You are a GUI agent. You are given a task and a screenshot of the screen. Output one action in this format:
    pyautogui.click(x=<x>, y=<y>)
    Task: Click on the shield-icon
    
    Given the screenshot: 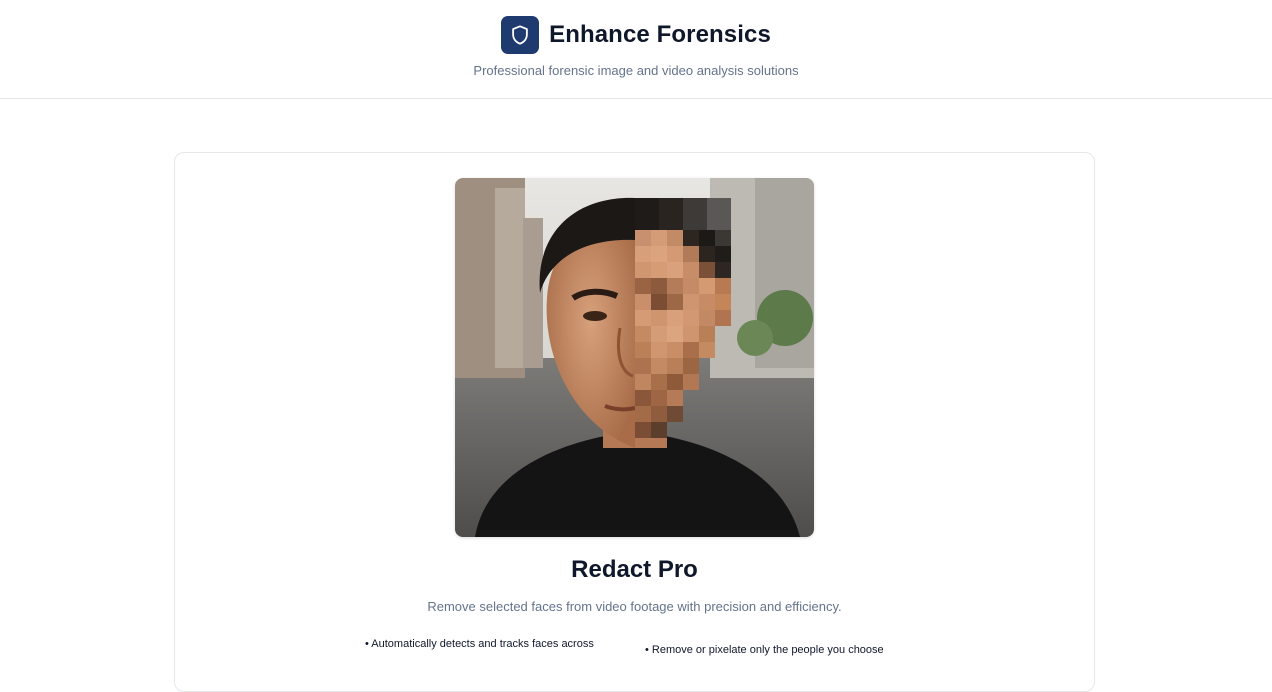 What is the action you would take?
    pyautogui.click(x=520, y=35)
    